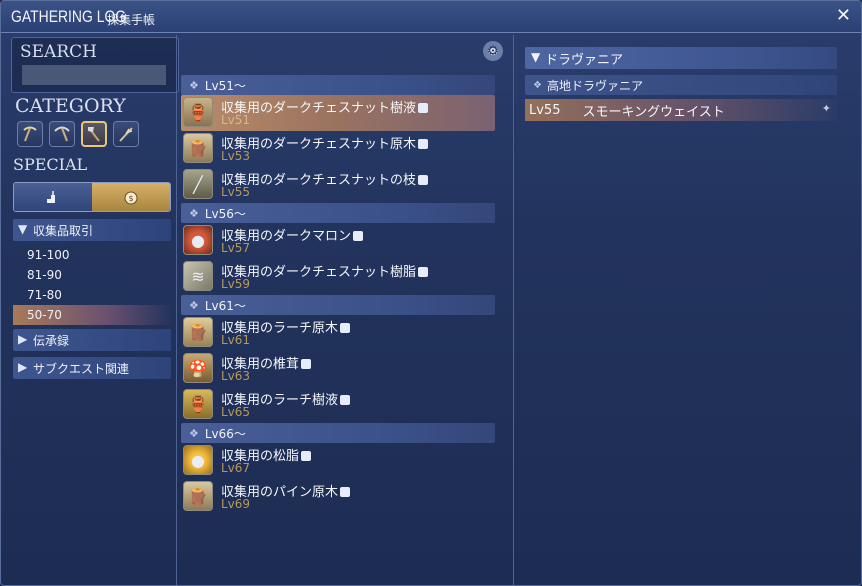  Describe the element at coordinates (94, 134) in the screenshot. I see `hatchet-icon` at that location.